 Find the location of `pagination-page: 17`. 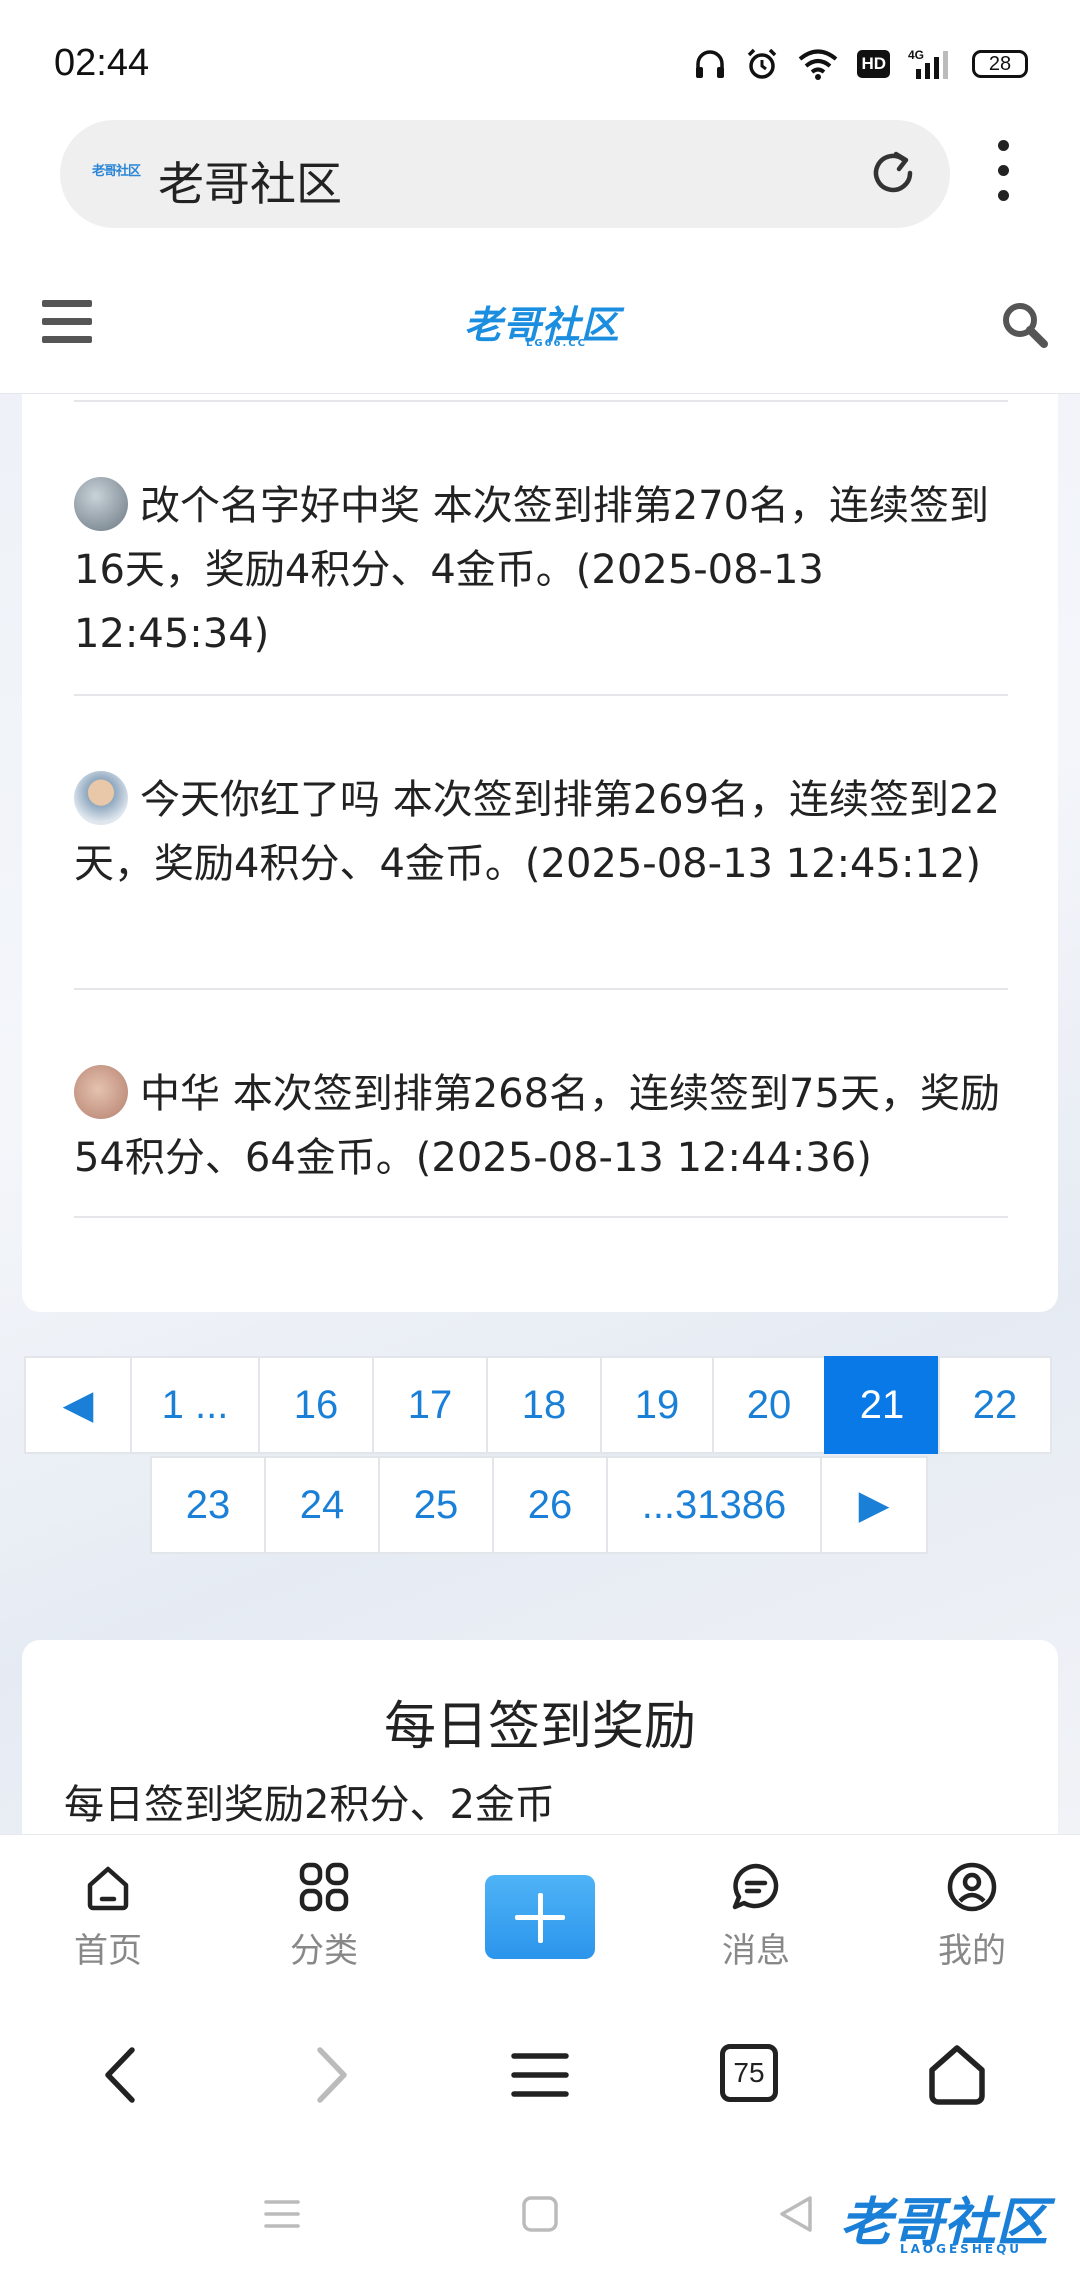

pagination-page: 17 is located at coordinates (430, 1405).